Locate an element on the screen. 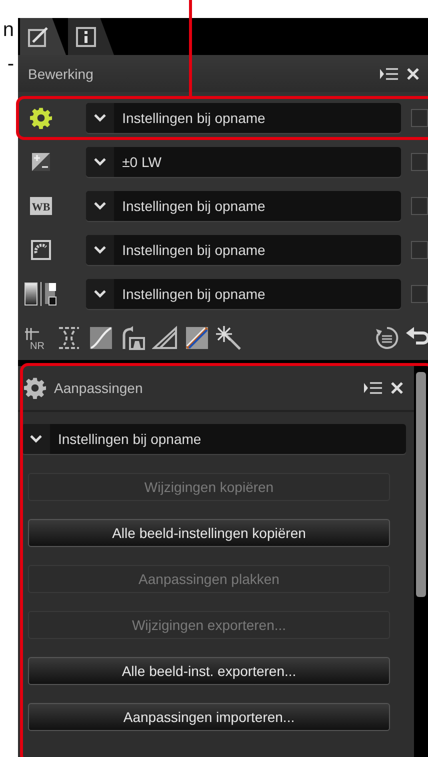 The width and height of the screenshot is (428, 757). info-icon is located at coordinates (86, 37).